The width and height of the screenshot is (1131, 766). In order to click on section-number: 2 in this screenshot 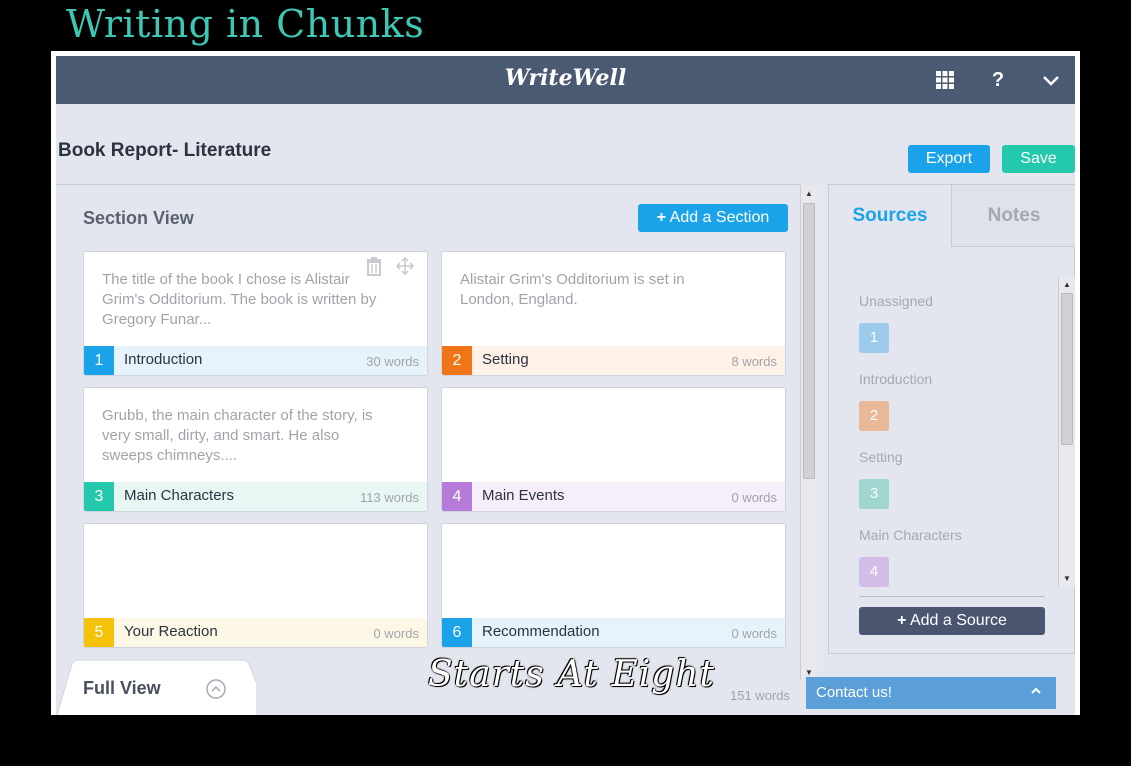, I will do `click(457, 360)`.